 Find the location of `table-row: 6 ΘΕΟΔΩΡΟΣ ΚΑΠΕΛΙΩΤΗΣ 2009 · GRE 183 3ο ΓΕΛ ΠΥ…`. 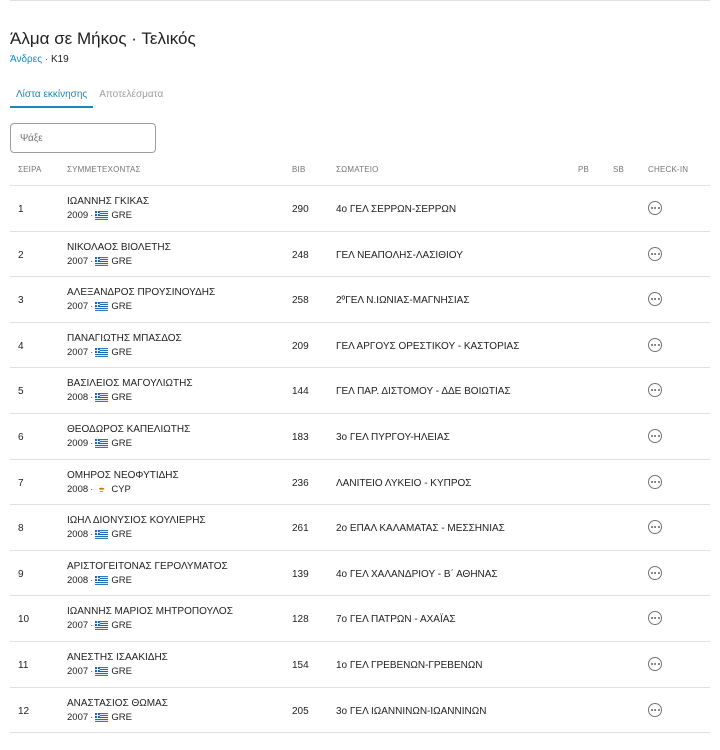

table-row: 6 ΘΕΟΔΩΡΟΣ ΚΑΠΕΛΙΩΤΗΣ 2009 · GRE 183 3ο ΓΕΛ ΠΥ… is located at coordinates (360, 437).